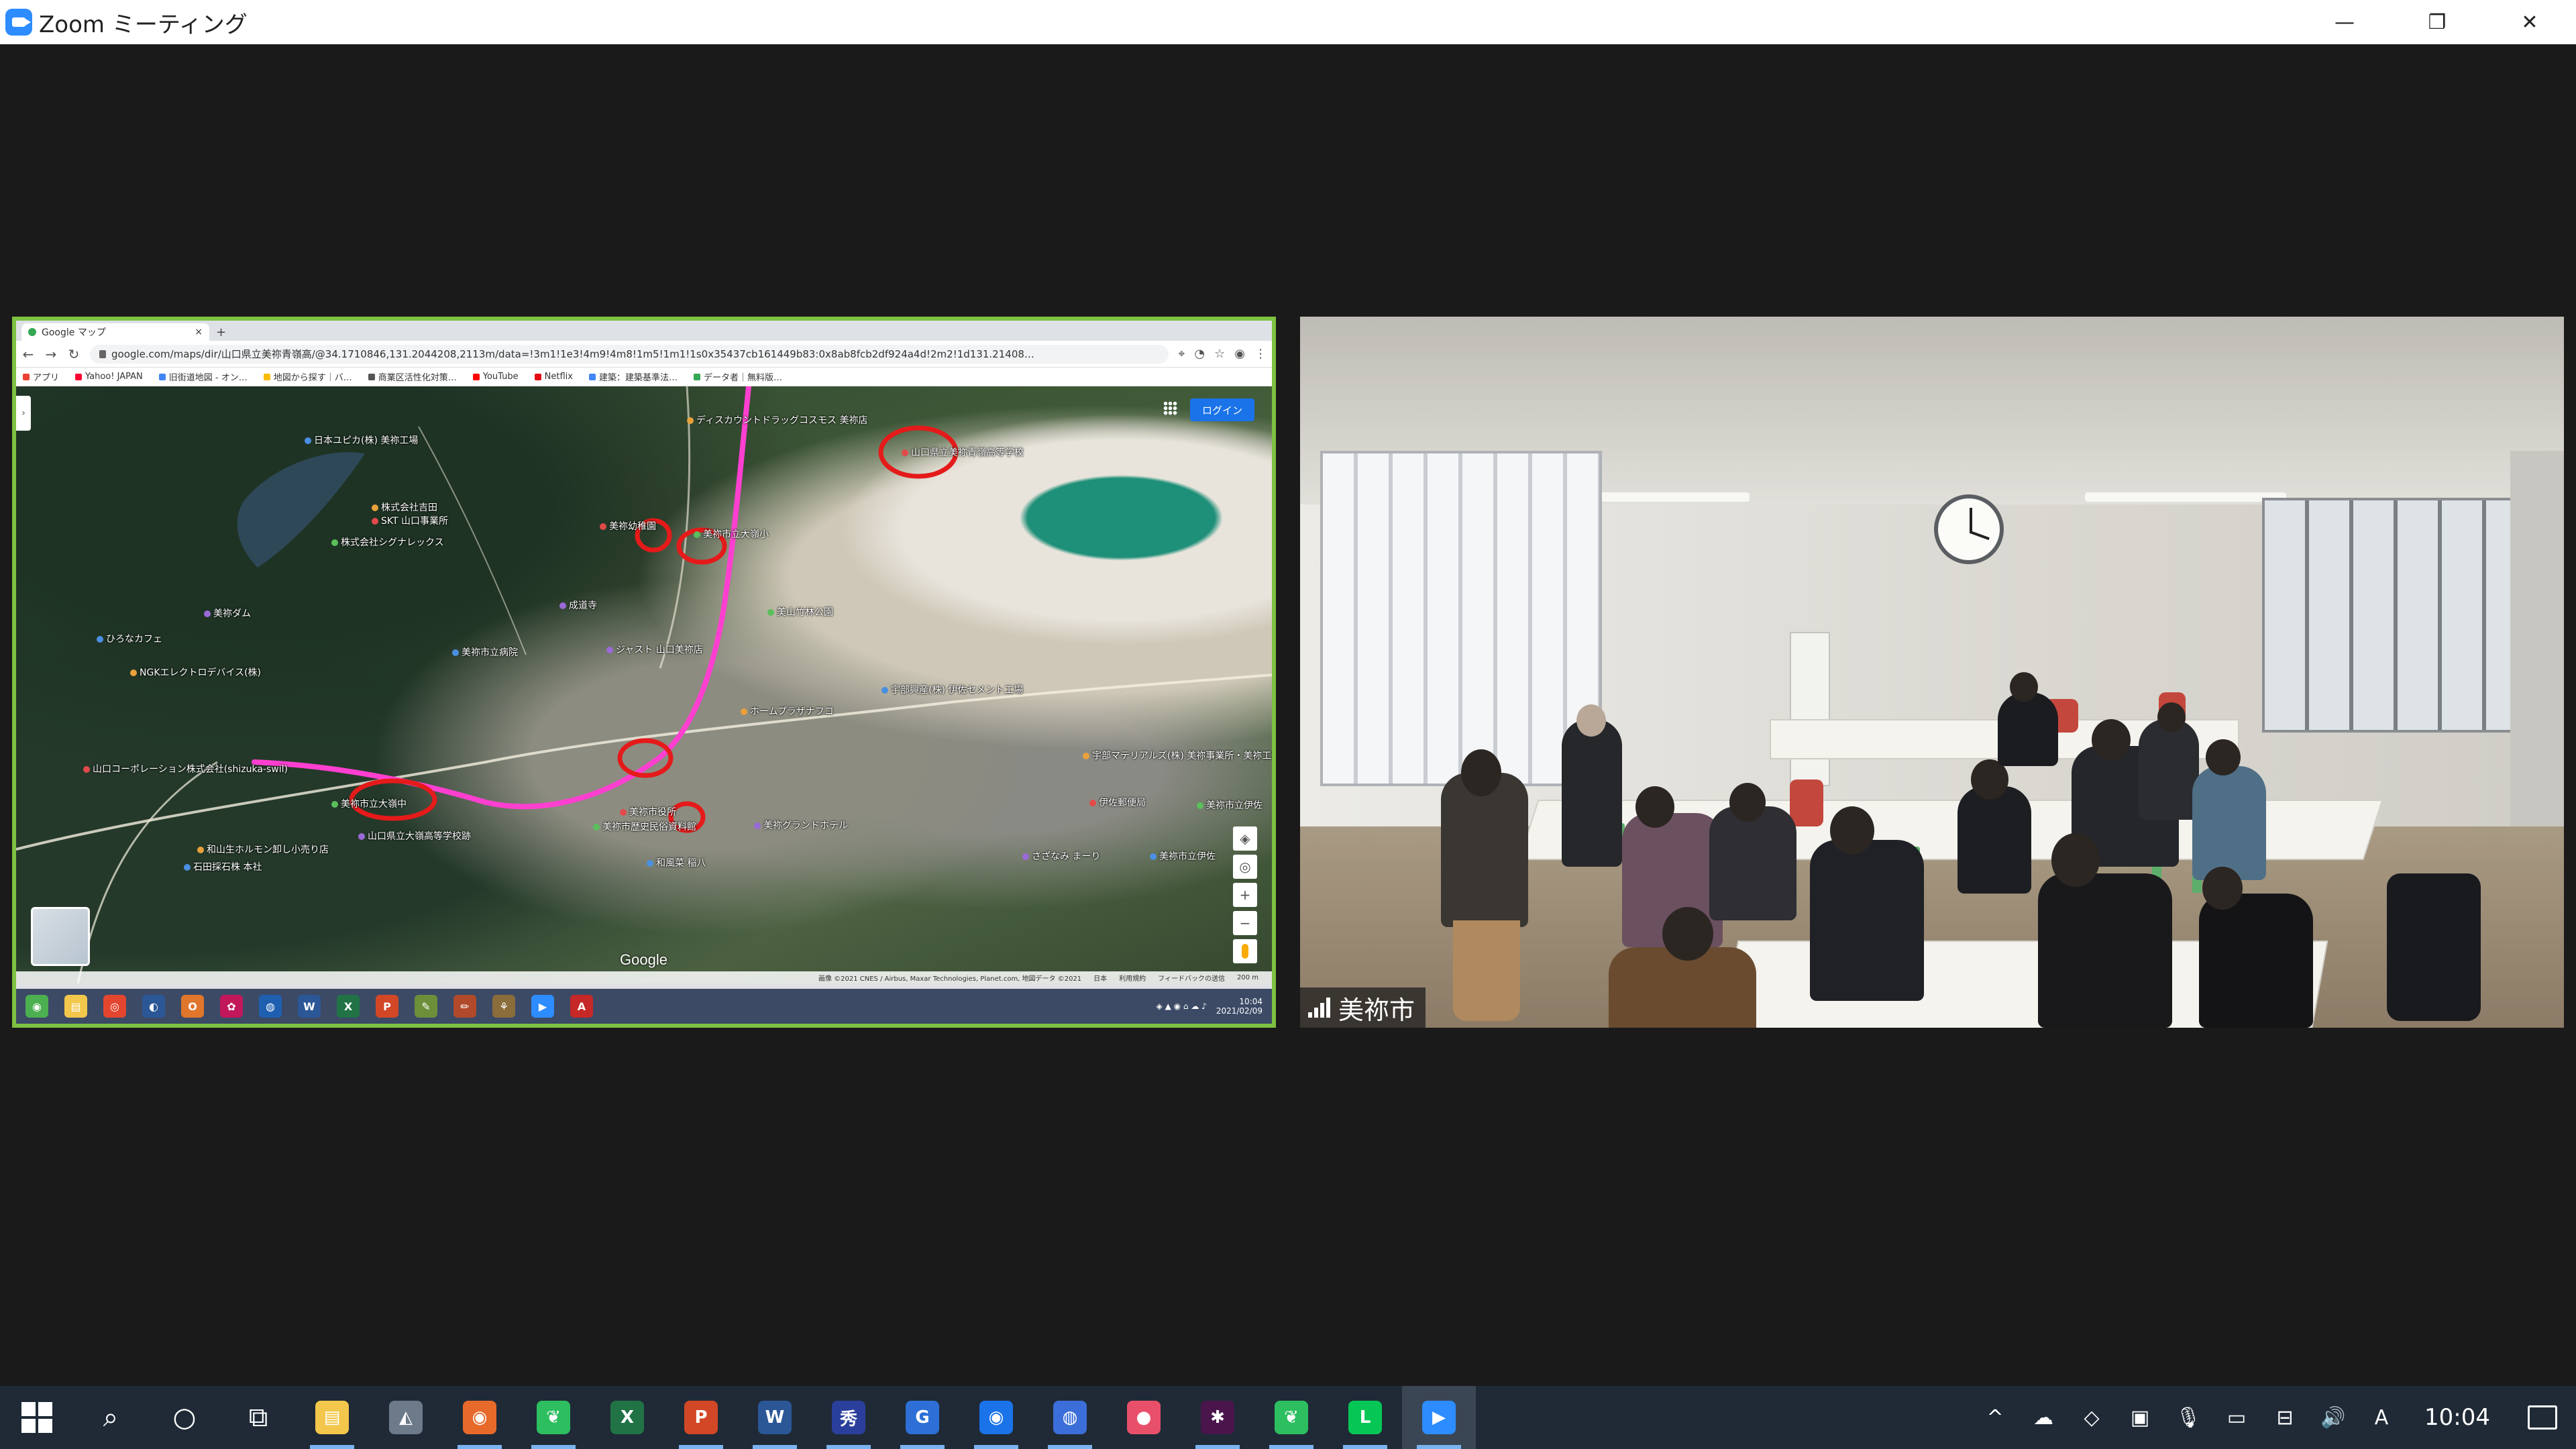 This screenshot has height=1449, width=2576. What do you see at coordinates (1245, 838) in the screenshot?
I see `compass-icon: ◈` at bounding box center [1245, 838].